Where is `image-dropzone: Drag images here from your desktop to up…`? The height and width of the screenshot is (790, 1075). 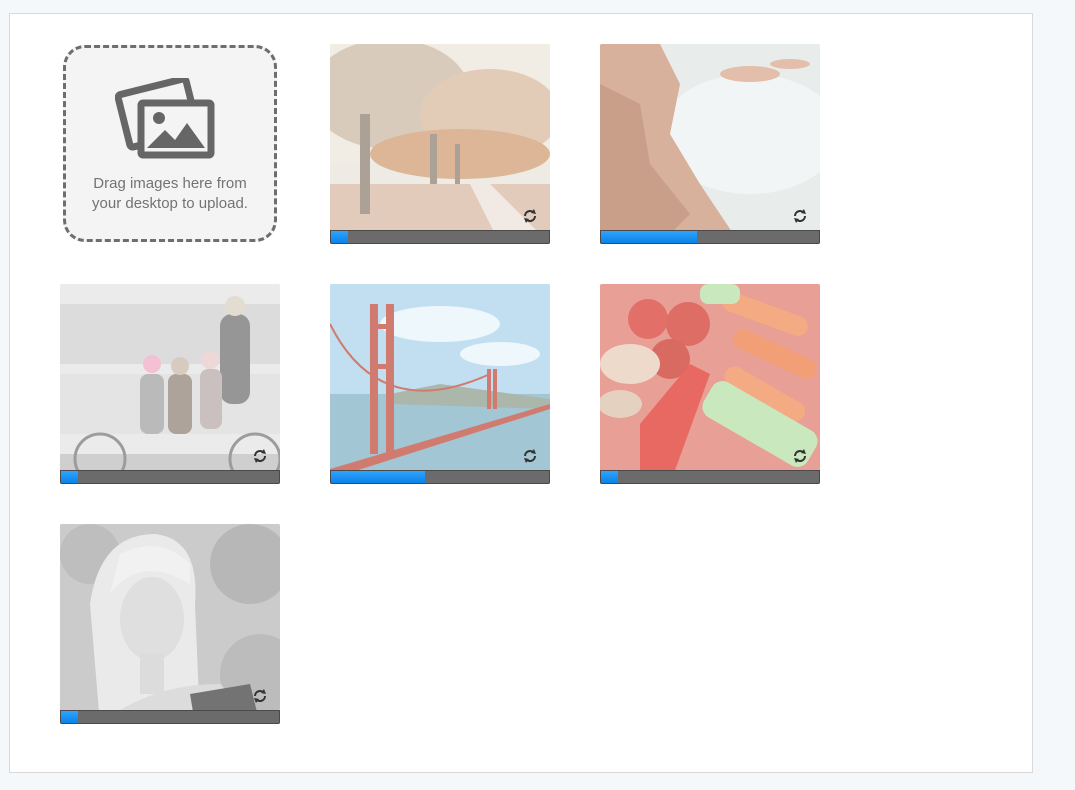 image-dropzone: Drag images here from your desktop to up… is located at coordinates (170, 143).